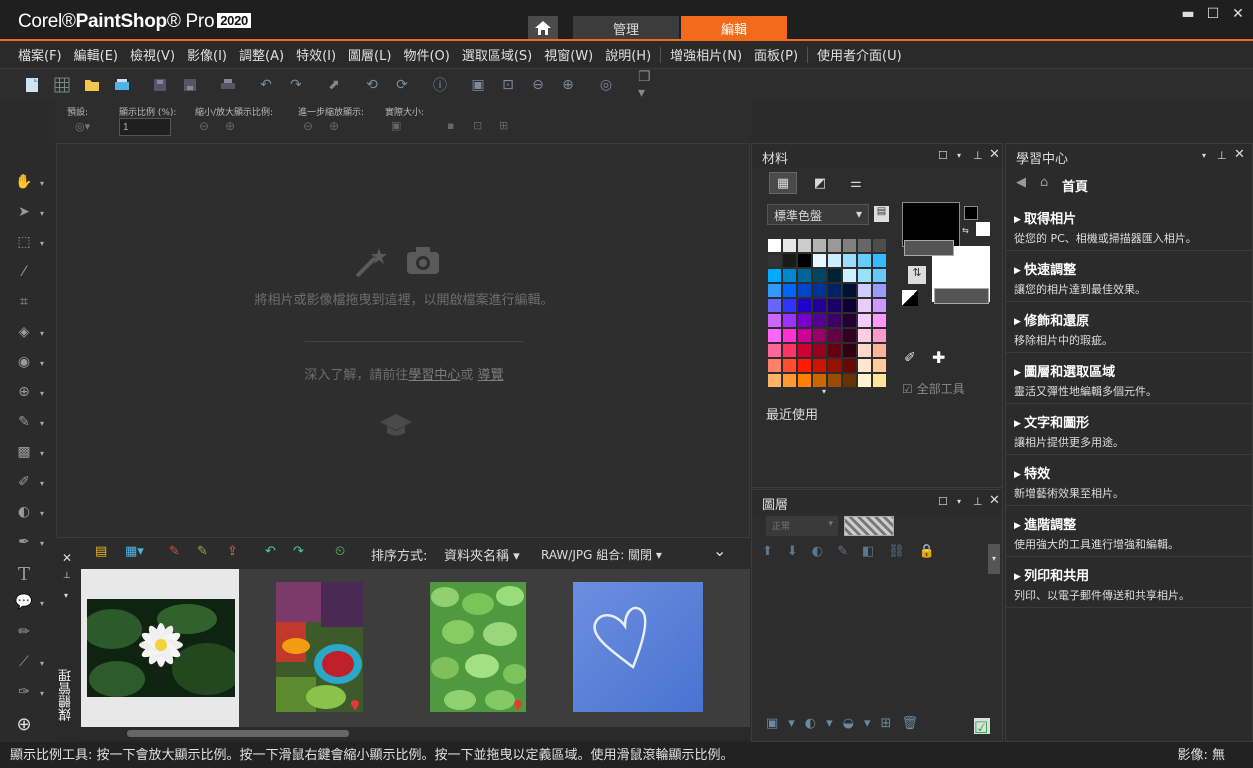 This screenshot has width=1253, height=768. Describe the element at coordinates (824, 391) in the screenshot. I see `swatches-more-icon: ▾` at that location.